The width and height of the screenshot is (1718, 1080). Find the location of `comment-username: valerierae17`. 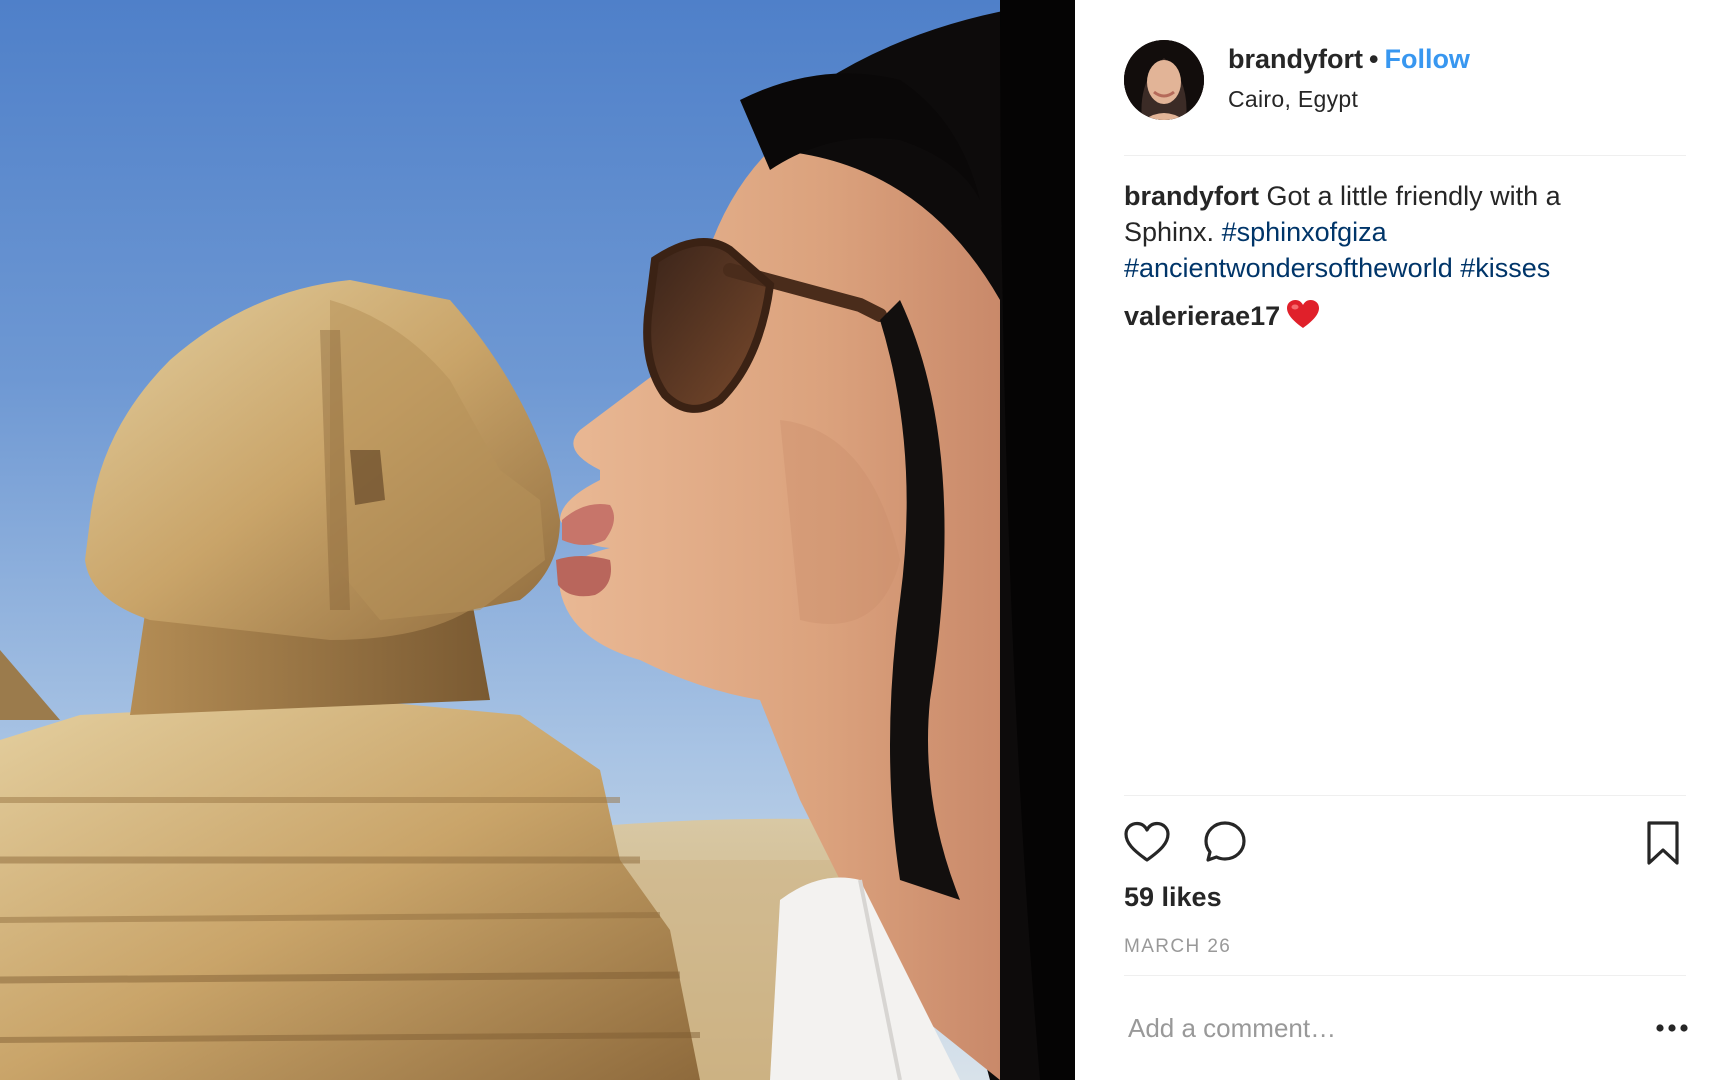

comment-username: valerierae17 is located at coordinates (1202, 316).